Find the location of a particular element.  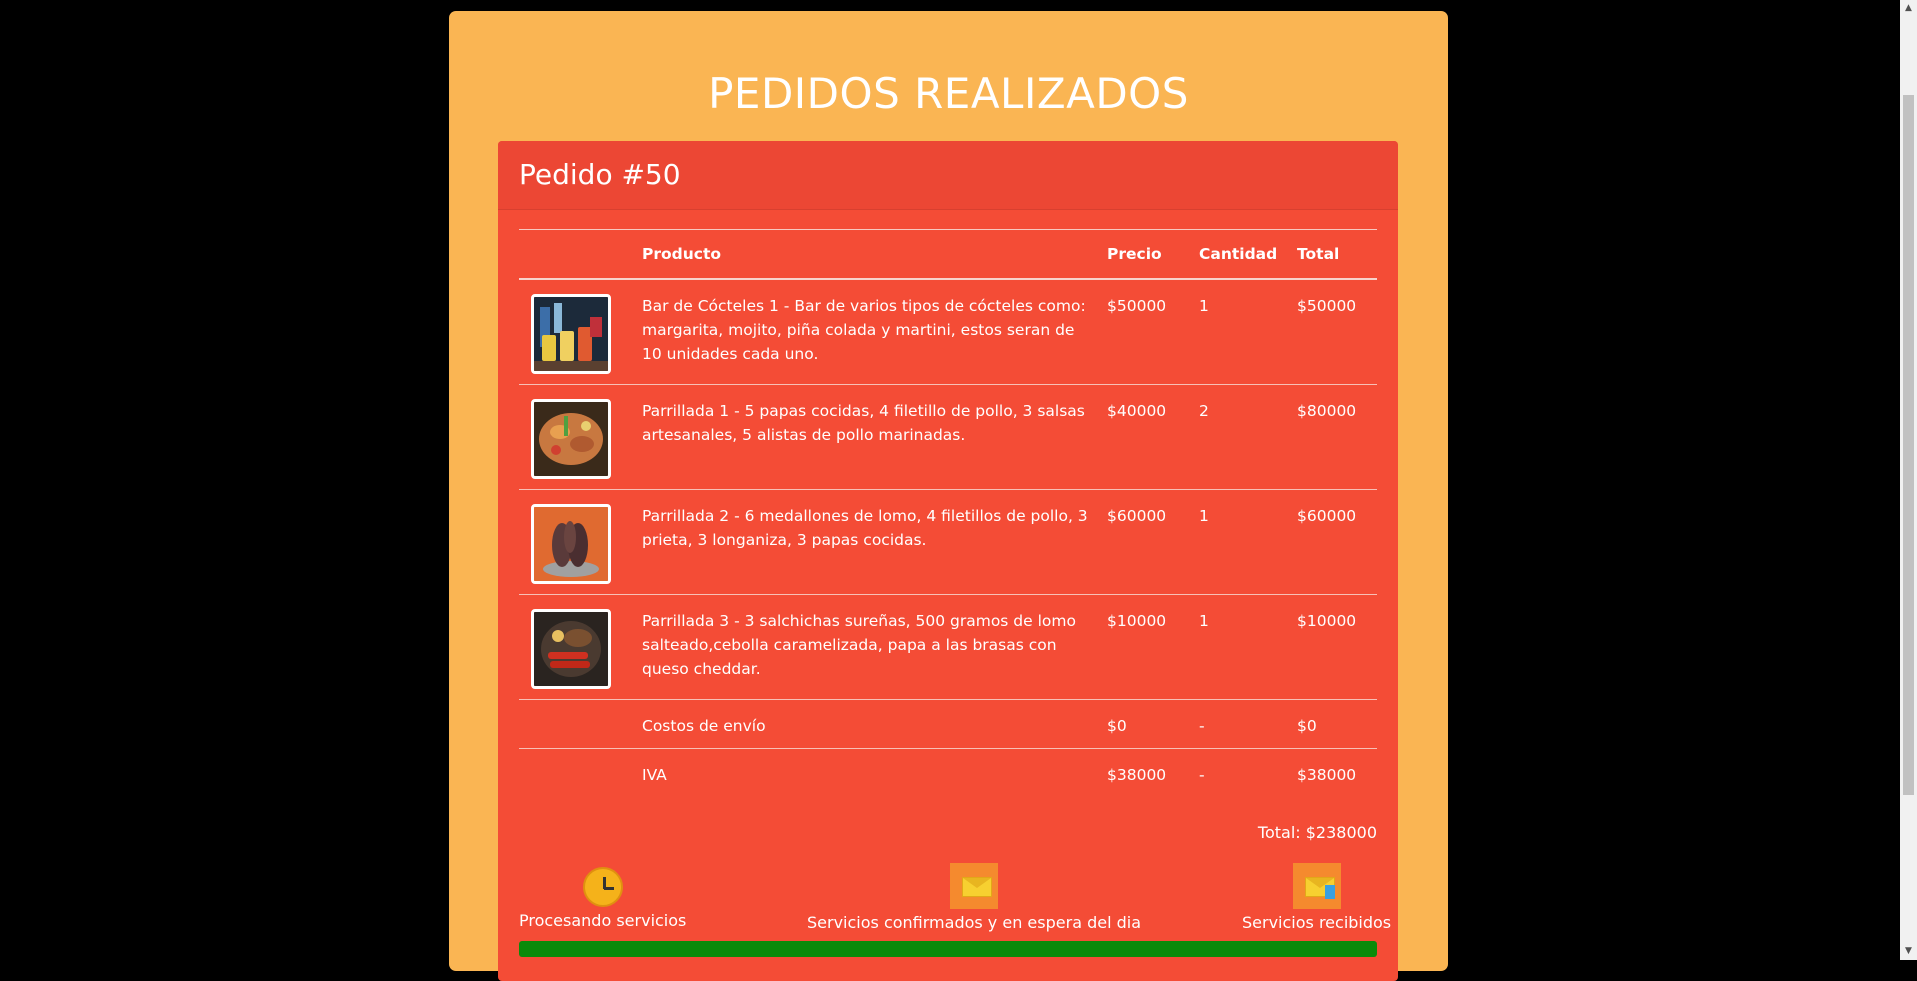

grand-total: Total: $238000 is located at coordinates (1317, 832).